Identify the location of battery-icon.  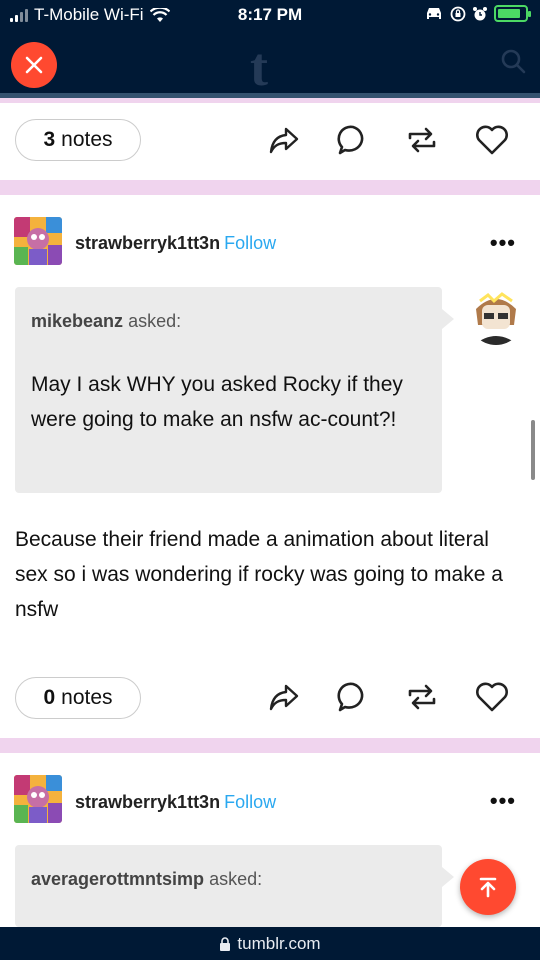
(512, 13).